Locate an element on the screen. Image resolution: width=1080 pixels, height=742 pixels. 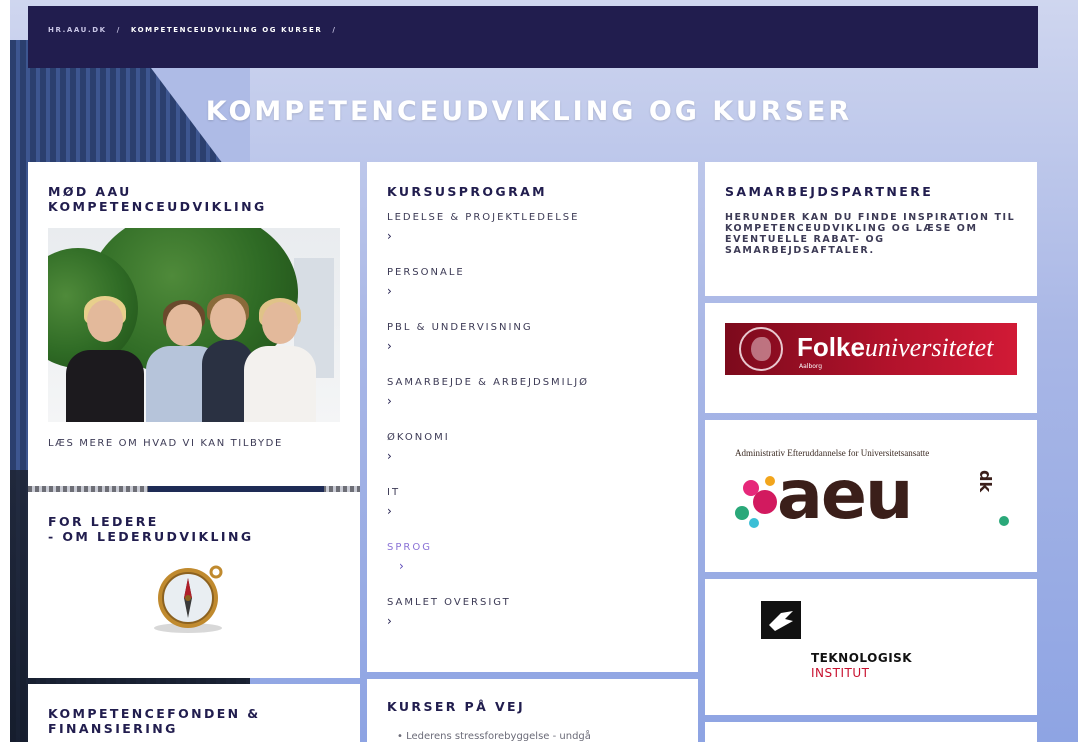
partner-teknologisk-institut: TEKNOLOGISK INSTITUT is located at coordinates (871, 647).